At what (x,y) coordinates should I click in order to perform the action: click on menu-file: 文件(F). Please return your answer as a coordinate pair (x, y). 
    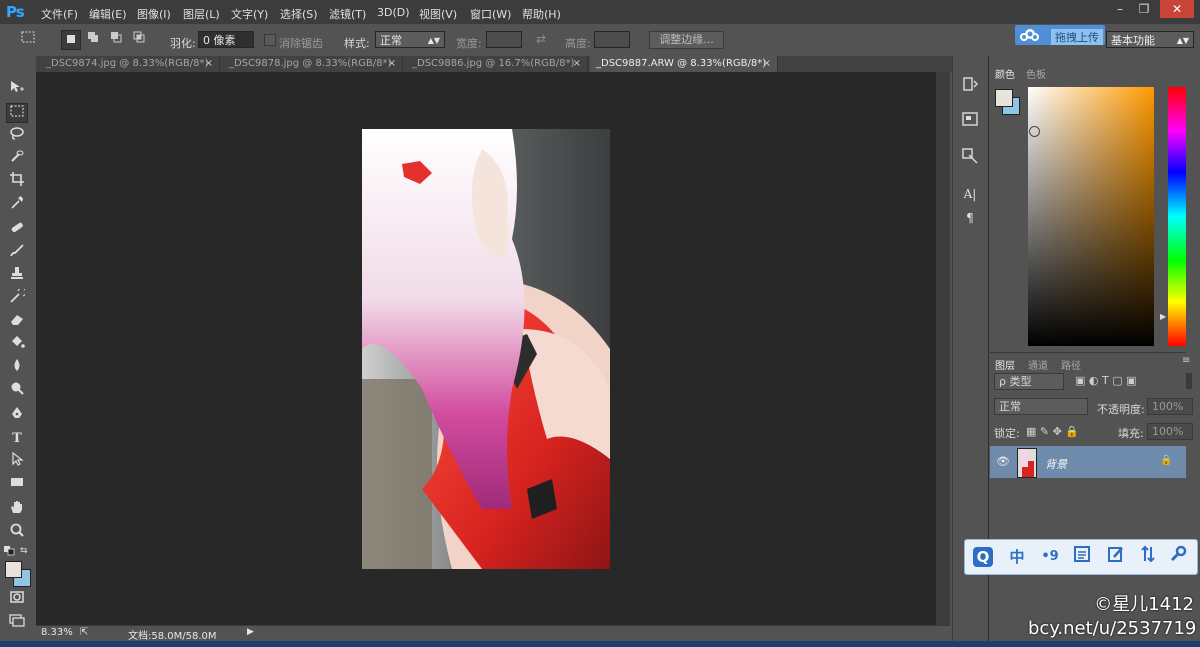
    Looking at the image, I should click on (59, 14).